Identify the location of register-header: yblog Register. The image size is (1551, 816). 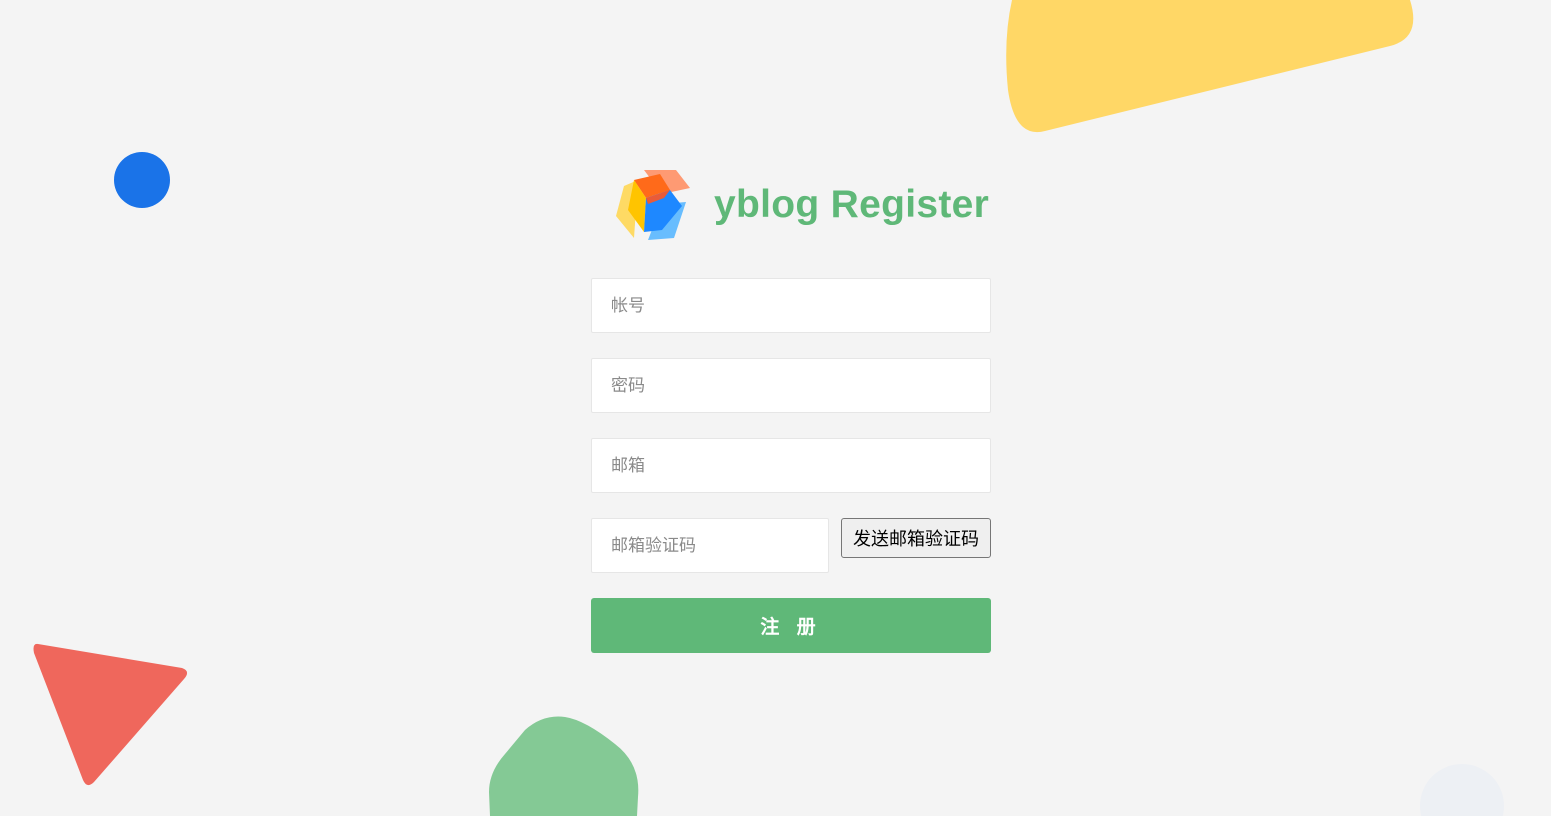
(802, 205).